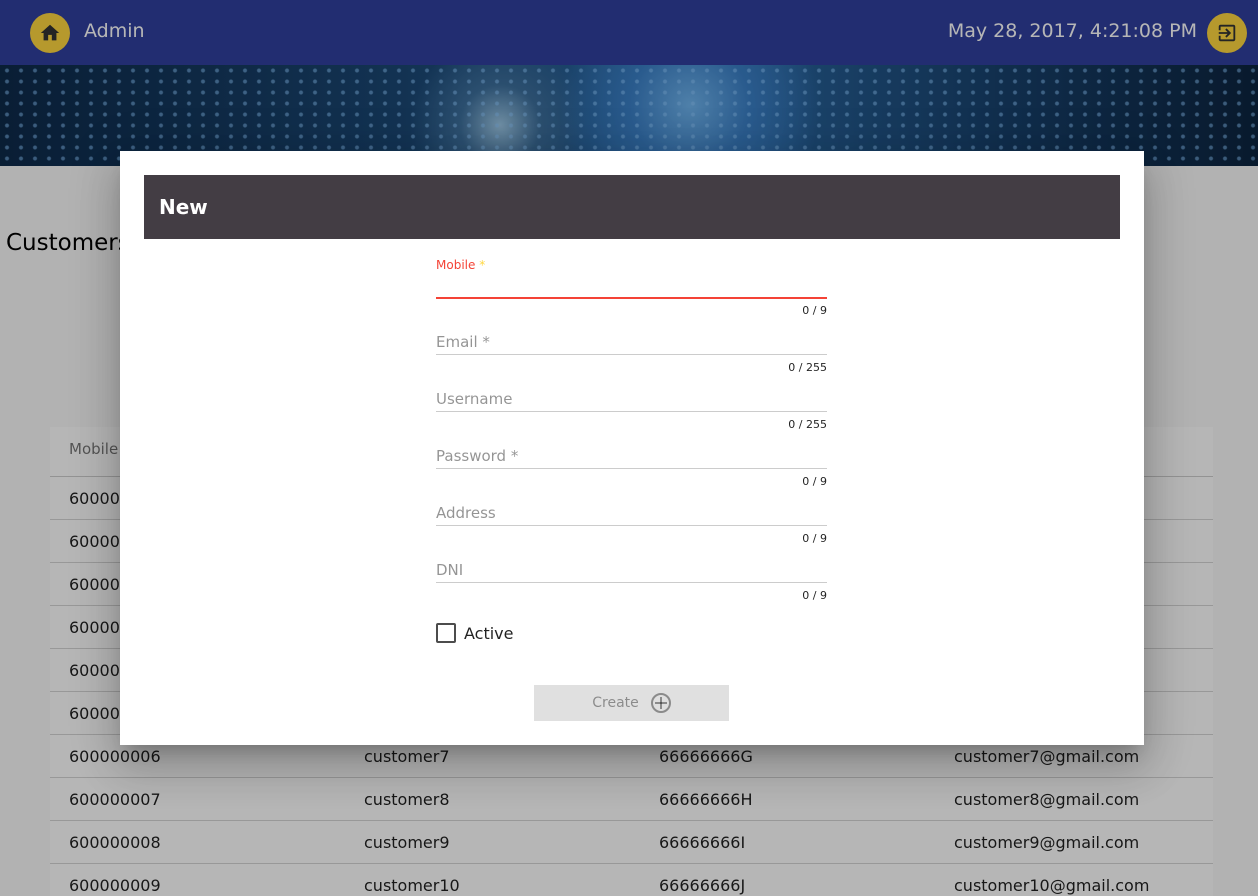 Image resolution: width=1258 pixels, height=896 pixels. Describe the element at coordinates (631, 468) in the screenshot. I see `password-underline` at that location.